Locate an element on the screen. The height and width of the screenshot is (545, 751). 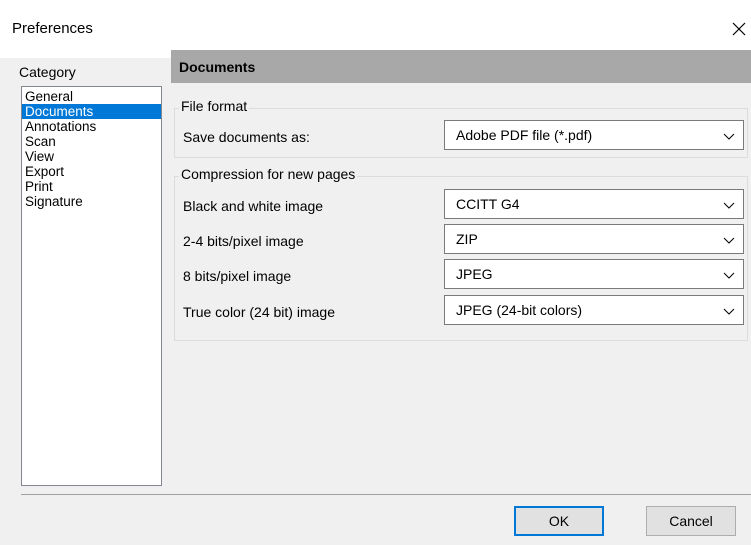
category-item-annotations: Annotations is located at coordinates (91, 126).